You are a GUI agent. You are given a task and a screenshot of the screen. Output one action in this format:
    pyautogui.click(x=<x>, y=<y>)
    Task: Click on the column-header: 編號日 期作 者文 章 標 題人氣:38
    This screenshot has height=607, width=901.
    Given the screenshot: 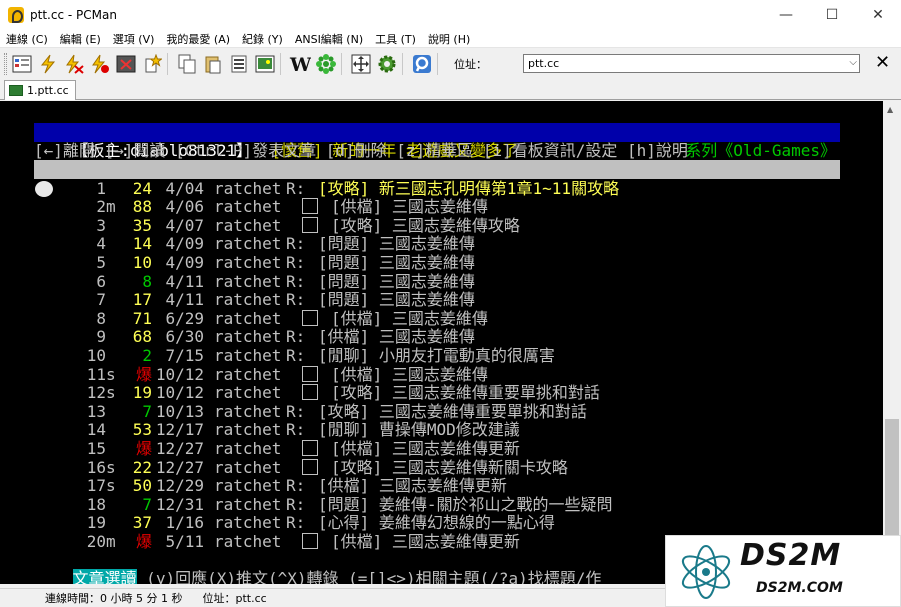 What is the action you would take?
    pyautogui.click(x=437, y=178)
    